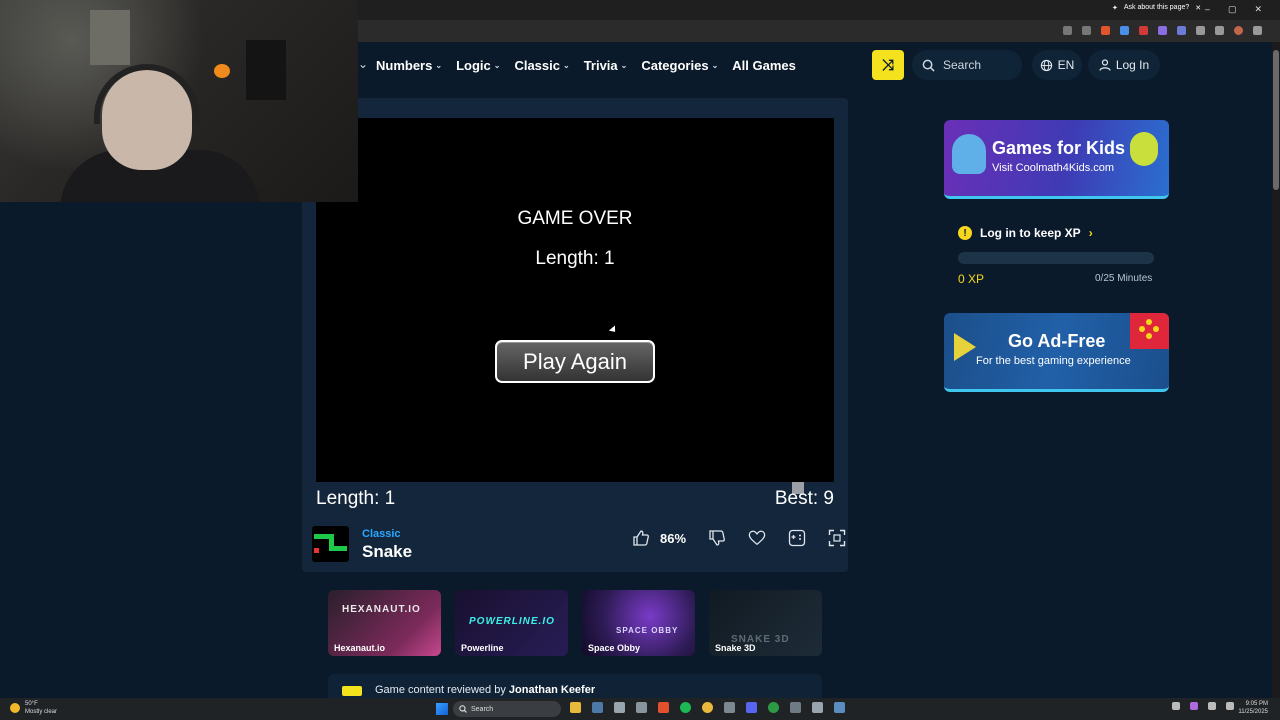 The width and height of the screenshot is (1280, 720). What do you see at coordinates (765, 623) in the screenshot?
I see `related-game-card: SNAKE 3D Snake 3D` at bounding box center [765, 623].